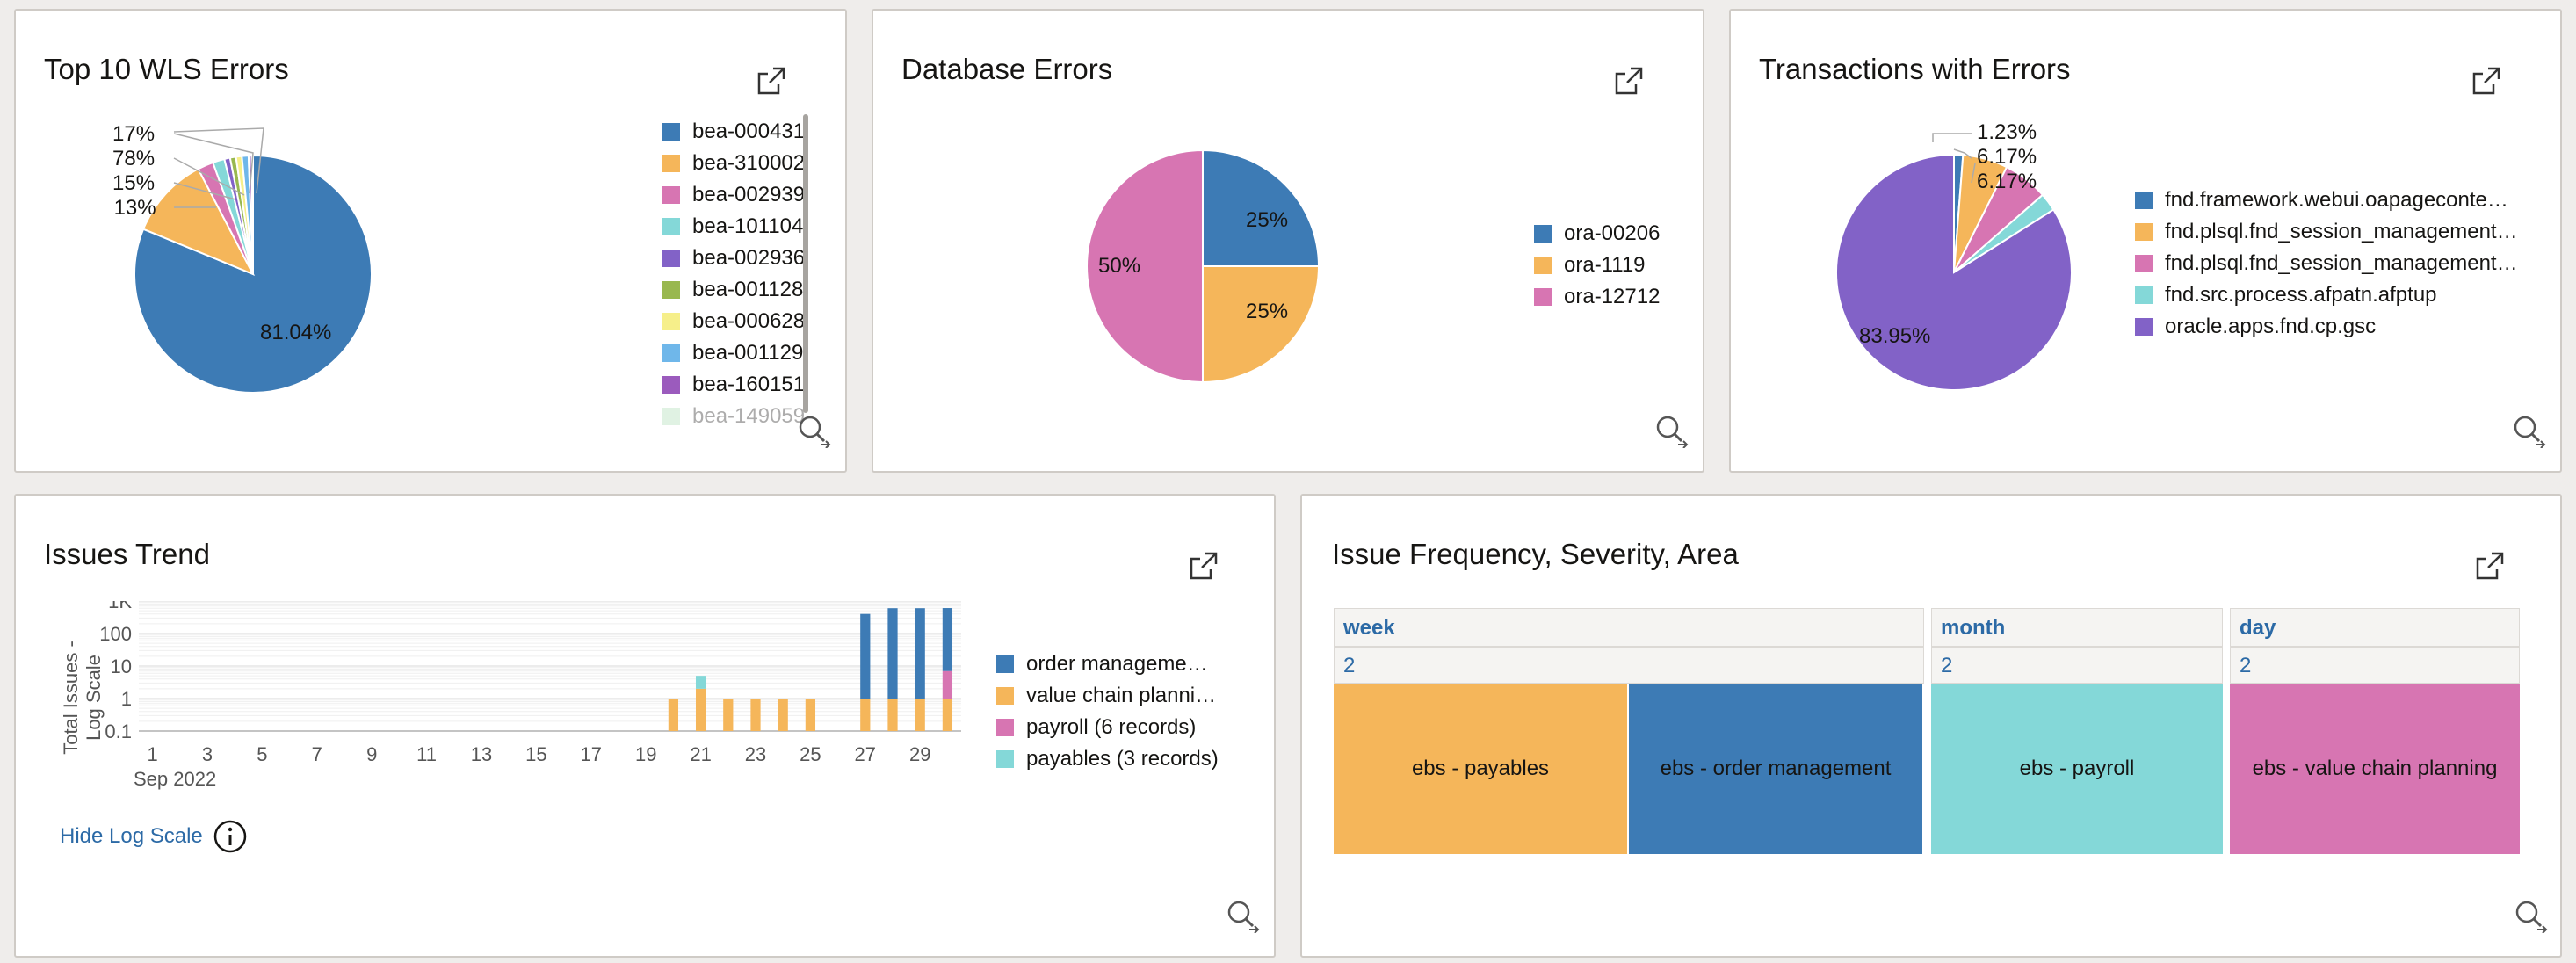 This screenshot has height=963, width=2576. I want to click on legend-item: bea-001128, so click(739, 290).